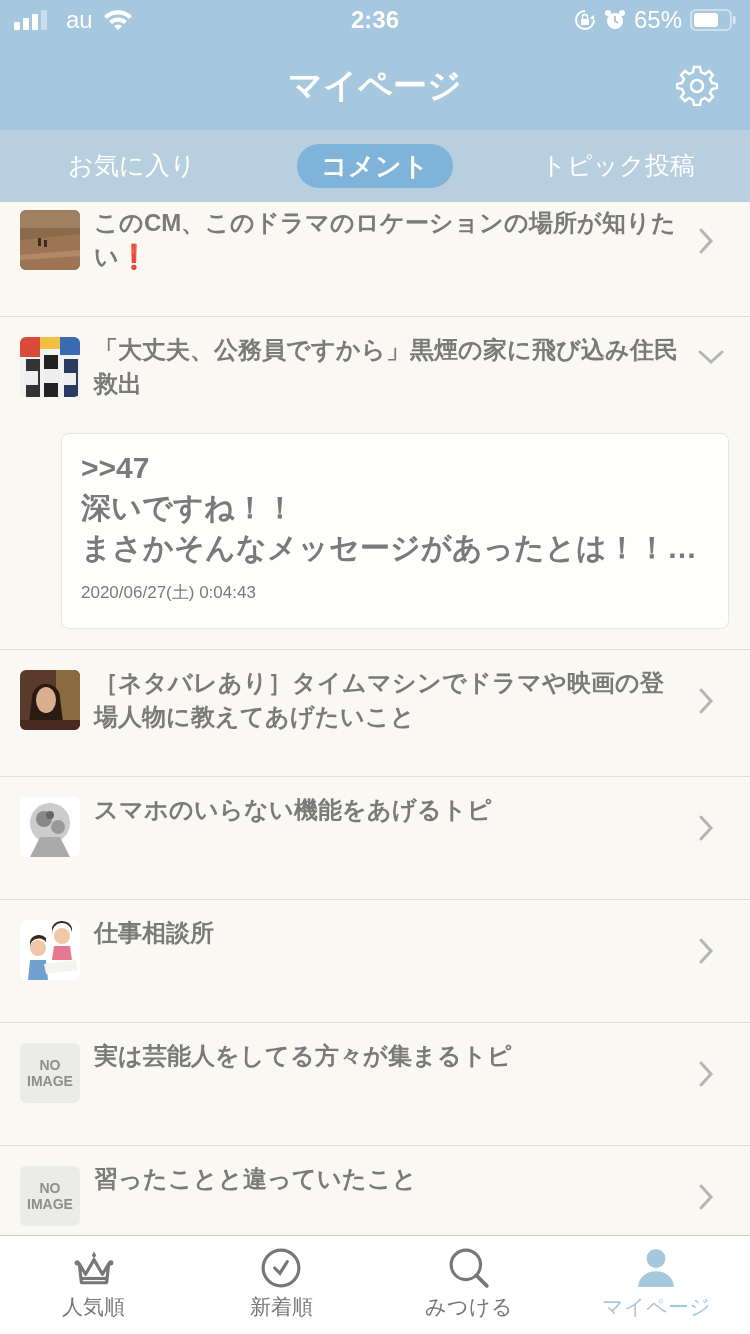 This screenshot has height=1334, width=750. What do you see at coordinates (657, 20) in the screenshot?
I see `battery-percent: 65%` at bounding box center [657, 20].